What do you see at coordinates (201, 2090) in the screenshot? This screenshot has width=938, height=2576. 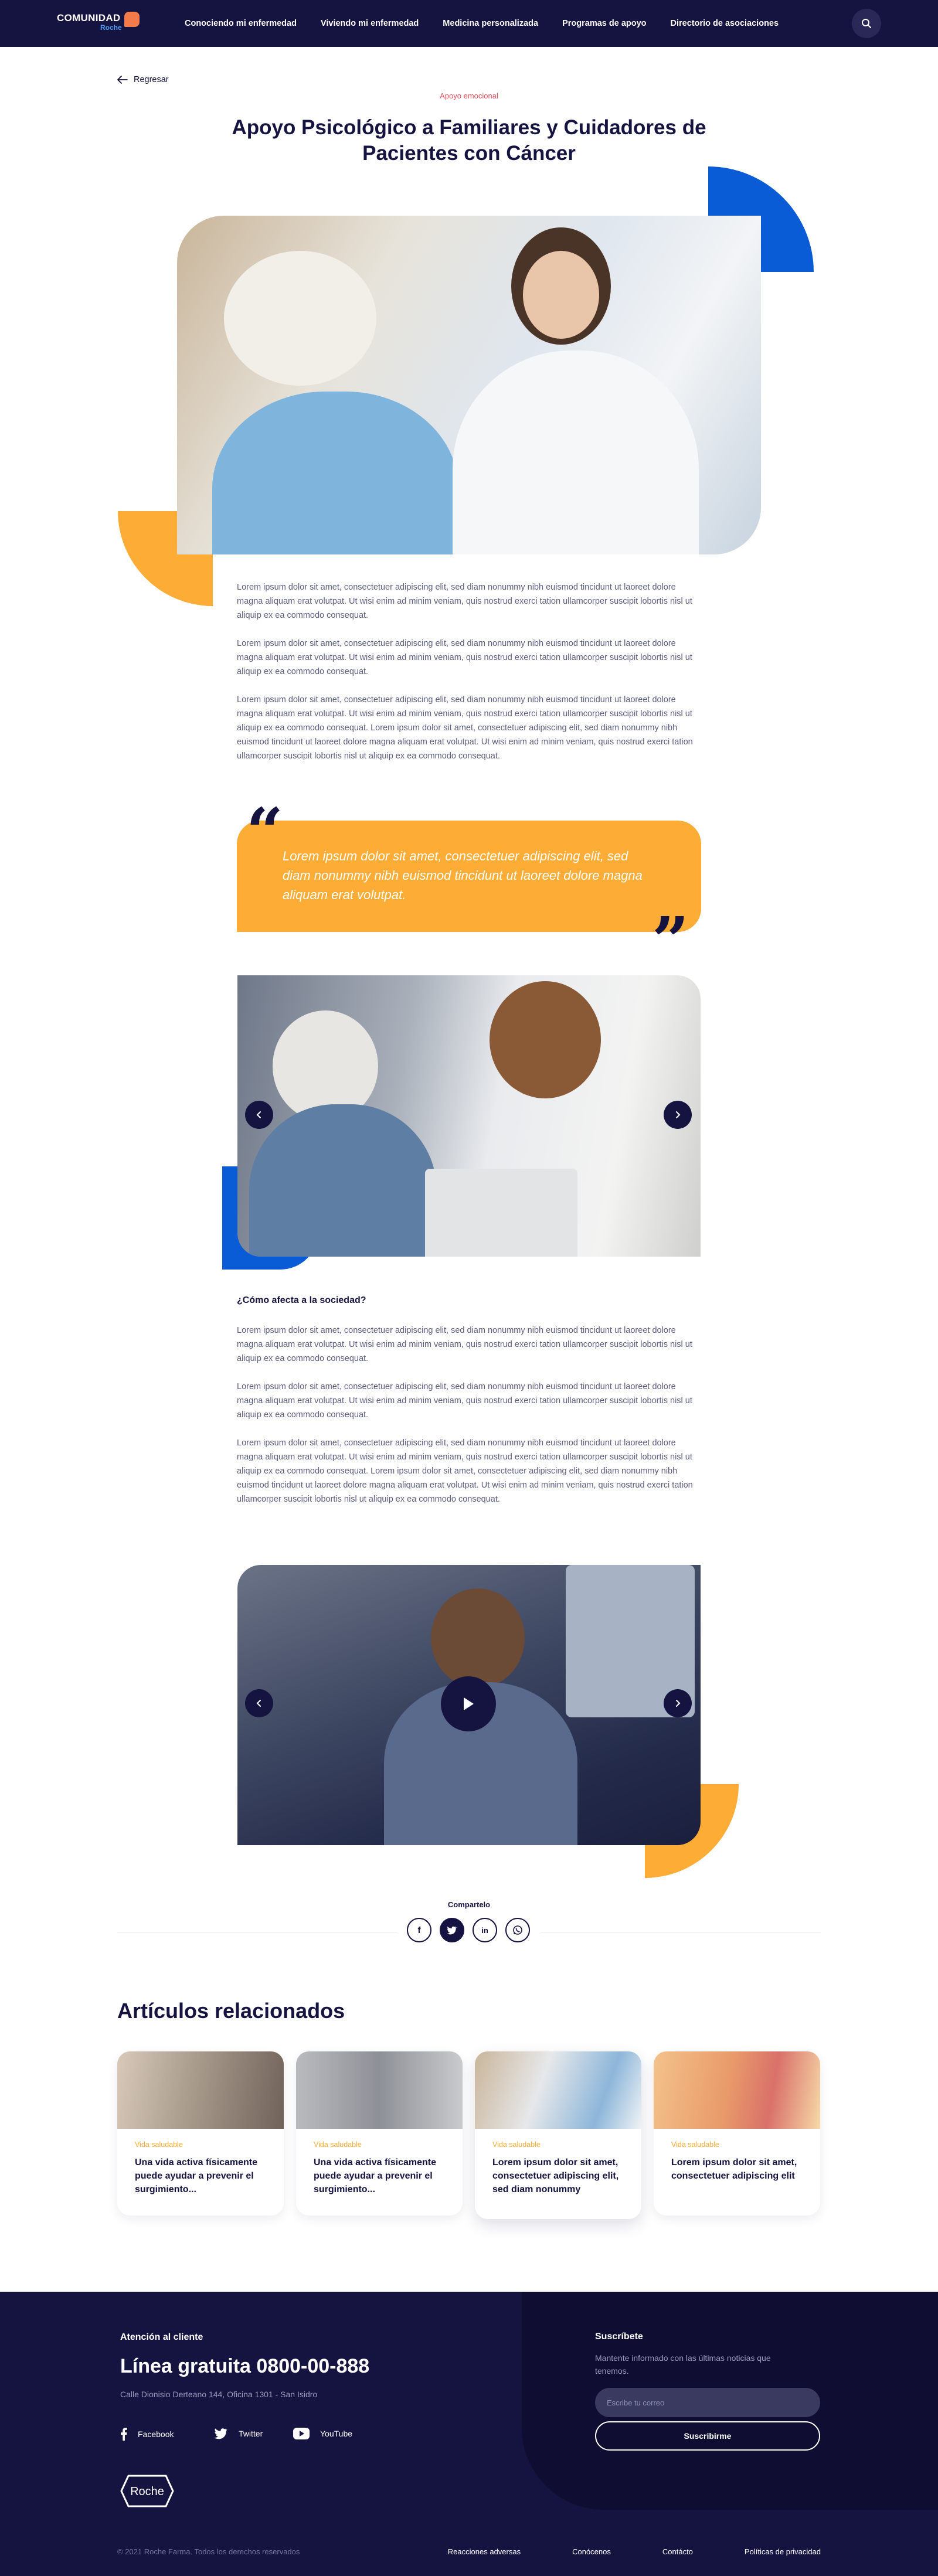 I see `card-image-woman-mask` at bounding box center [201, 2090].